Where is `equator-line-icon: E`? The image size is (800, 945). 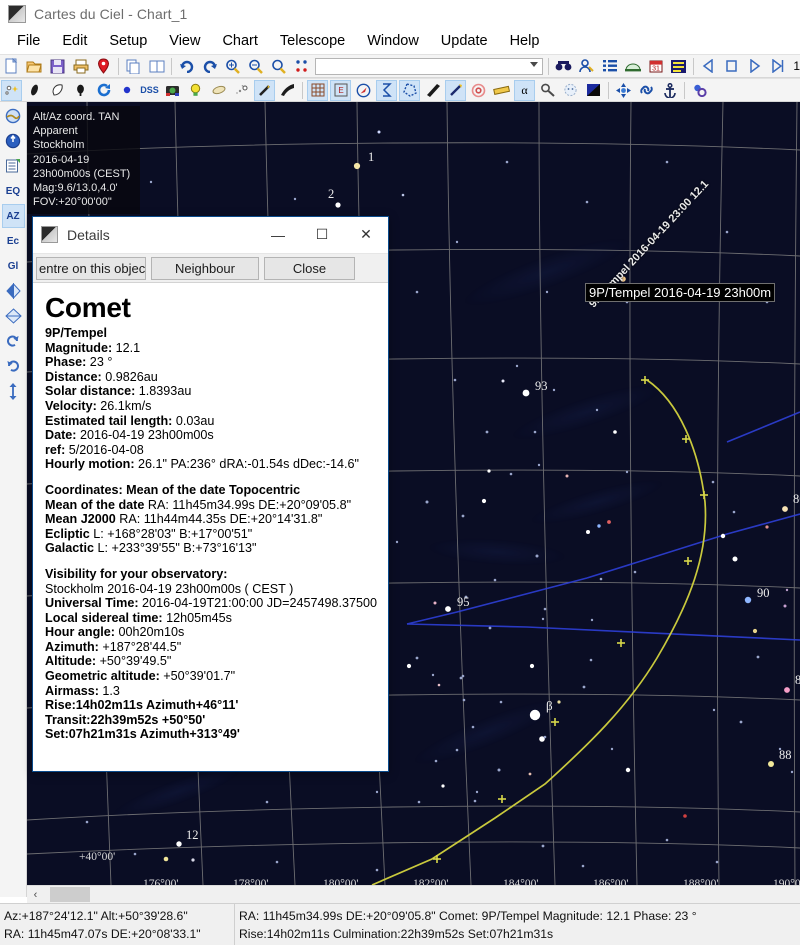 equator-line-icon: E is located at coordinates (340, 90).